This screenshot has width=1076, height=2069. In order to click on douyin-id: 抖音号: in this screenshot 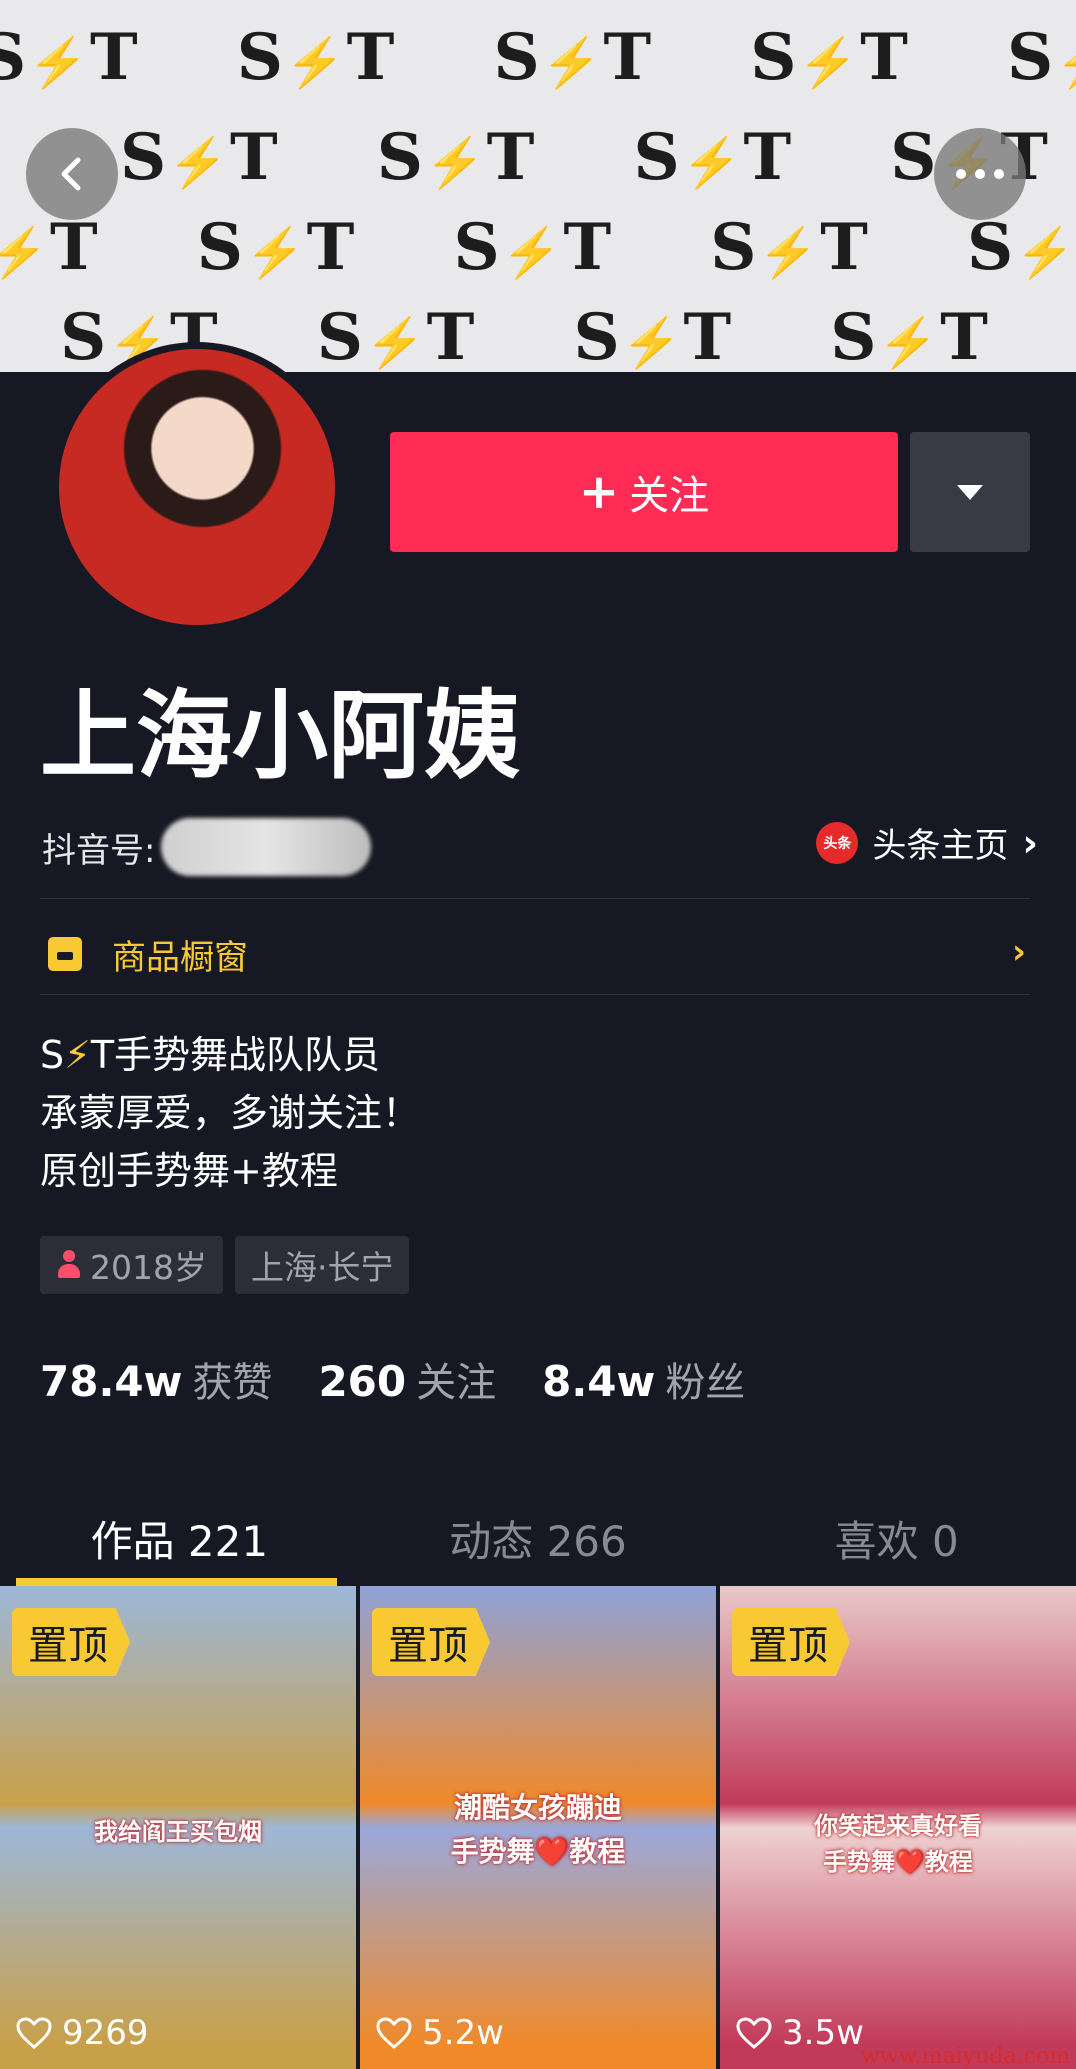, I will do `click(207, 847)`.